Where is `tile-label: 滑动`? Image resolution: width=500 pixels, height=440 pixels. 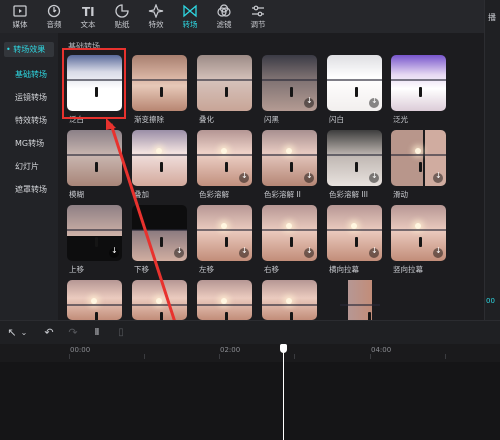 tile-label: 滑动 is located at coordinates (400, 194).